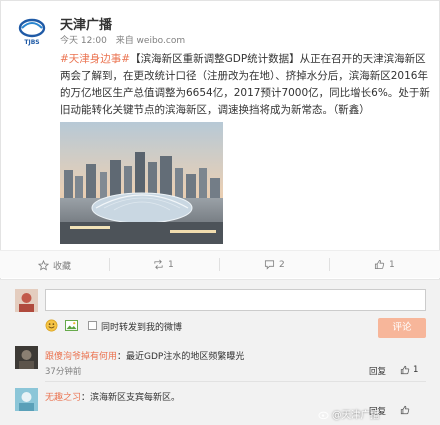  Describe the element at coordinates (62, 267) in the screenshot. I see `favorite-label: 收藏` at that location.